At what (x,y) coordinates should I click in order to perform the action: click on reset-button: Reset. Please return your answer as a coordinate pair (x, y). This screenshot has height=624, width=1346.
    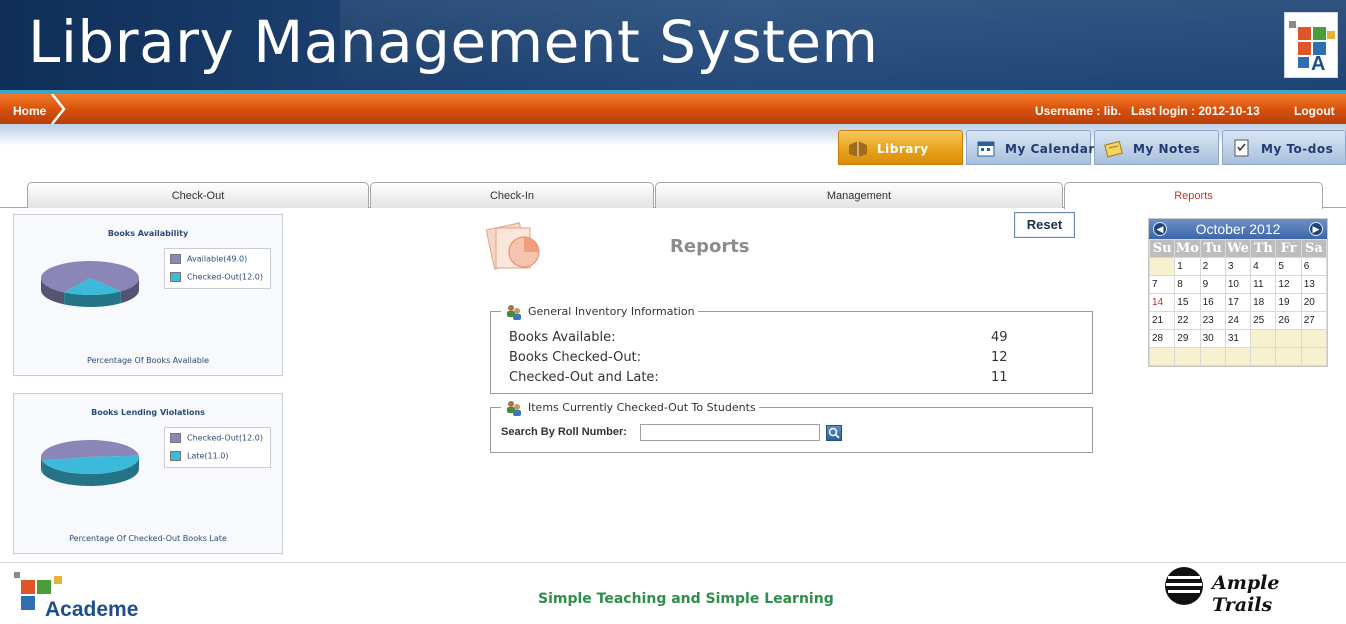
    Looking at the image, I should click on (1044, 225).